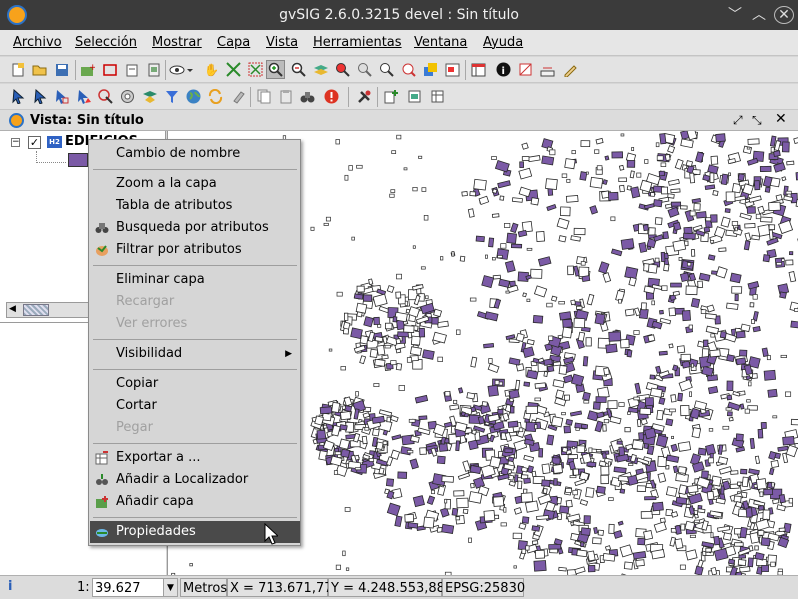 The width and height of the screenshot is (798, 599). What do you see at coordinates (364, 96) in the screenshot?
I see `tools-icon` at bounding box center [364, 96].